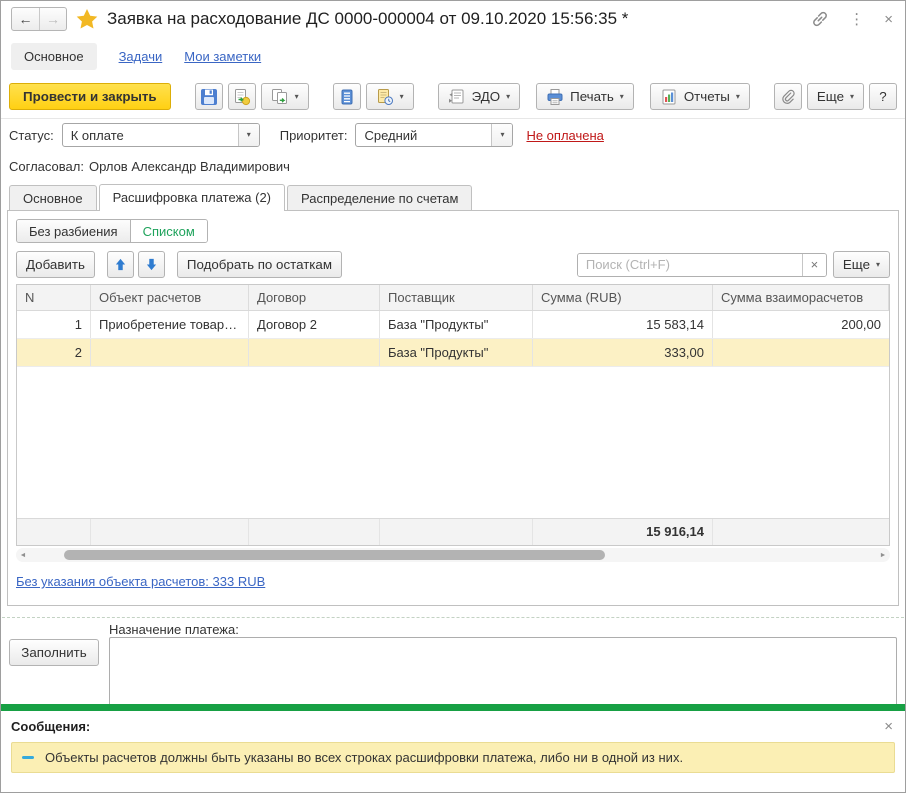  Describe the element at coordinates (486, 96) in the screenshot. I see `edo-label: ЭДО` at that location.